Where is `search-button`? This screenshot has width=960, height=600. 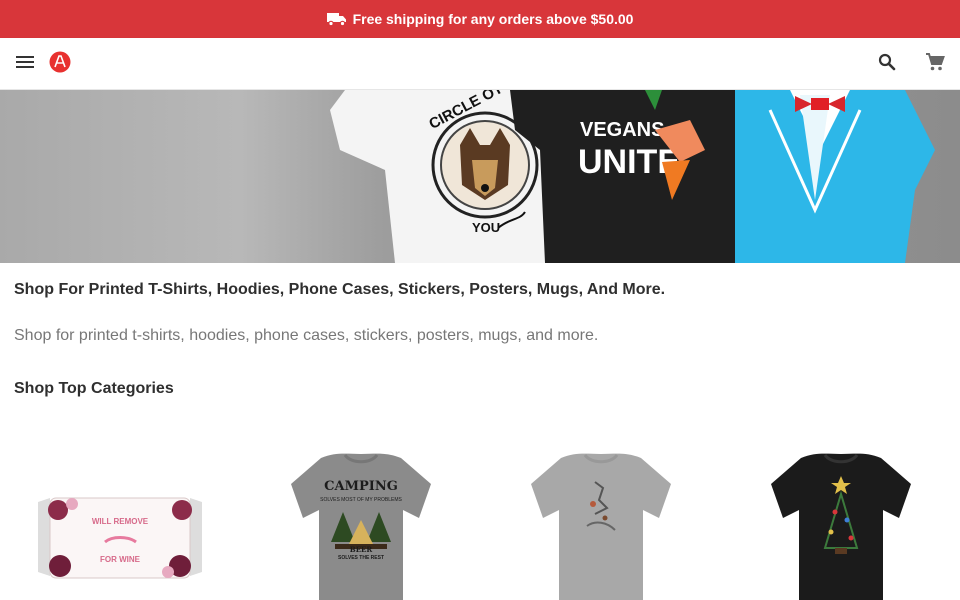 search-button is located at coordinates (887, 64).